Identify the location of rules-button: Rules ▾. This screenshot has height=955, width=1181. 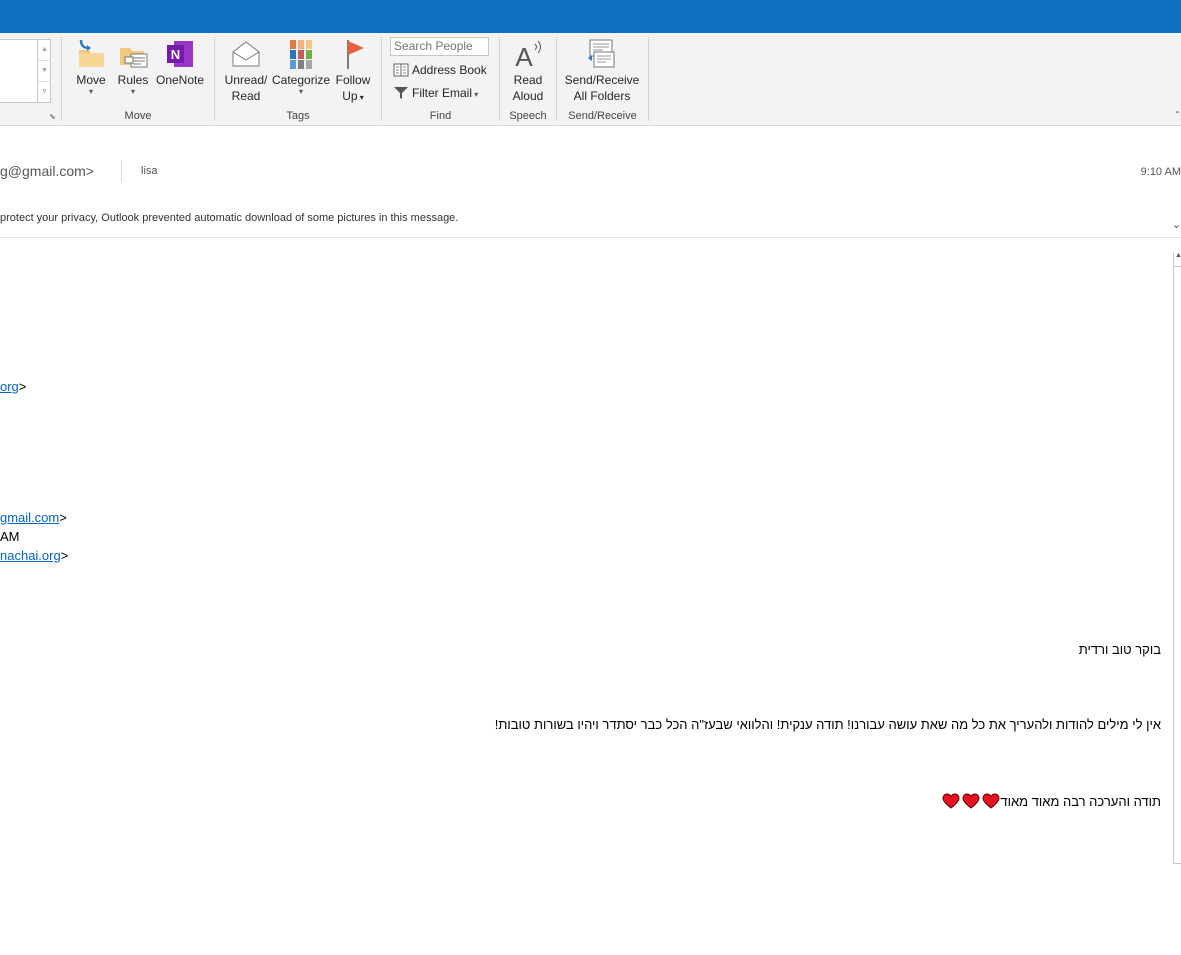
(133, 67).